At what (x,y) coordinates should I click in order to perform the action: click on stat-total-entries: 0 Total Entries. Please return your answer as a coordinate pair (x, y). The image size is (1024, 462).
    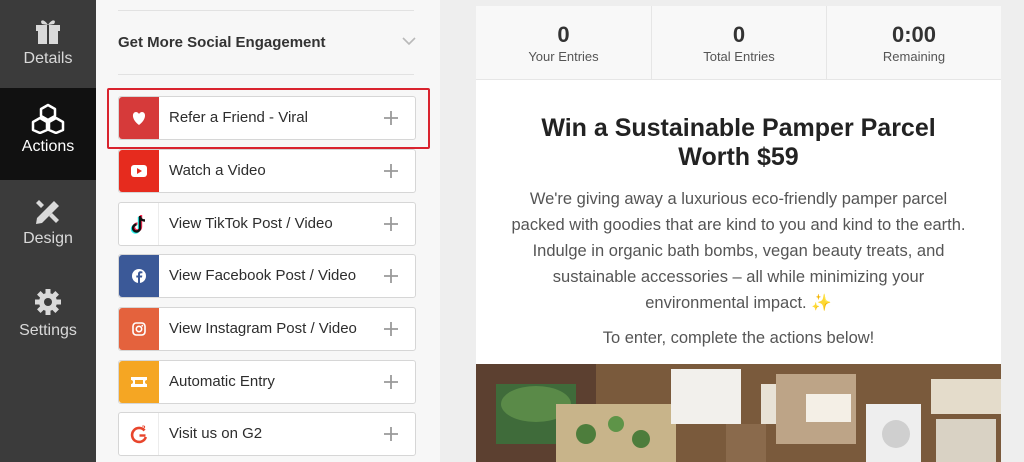
    Looking at the image, I should click on (738, 43).